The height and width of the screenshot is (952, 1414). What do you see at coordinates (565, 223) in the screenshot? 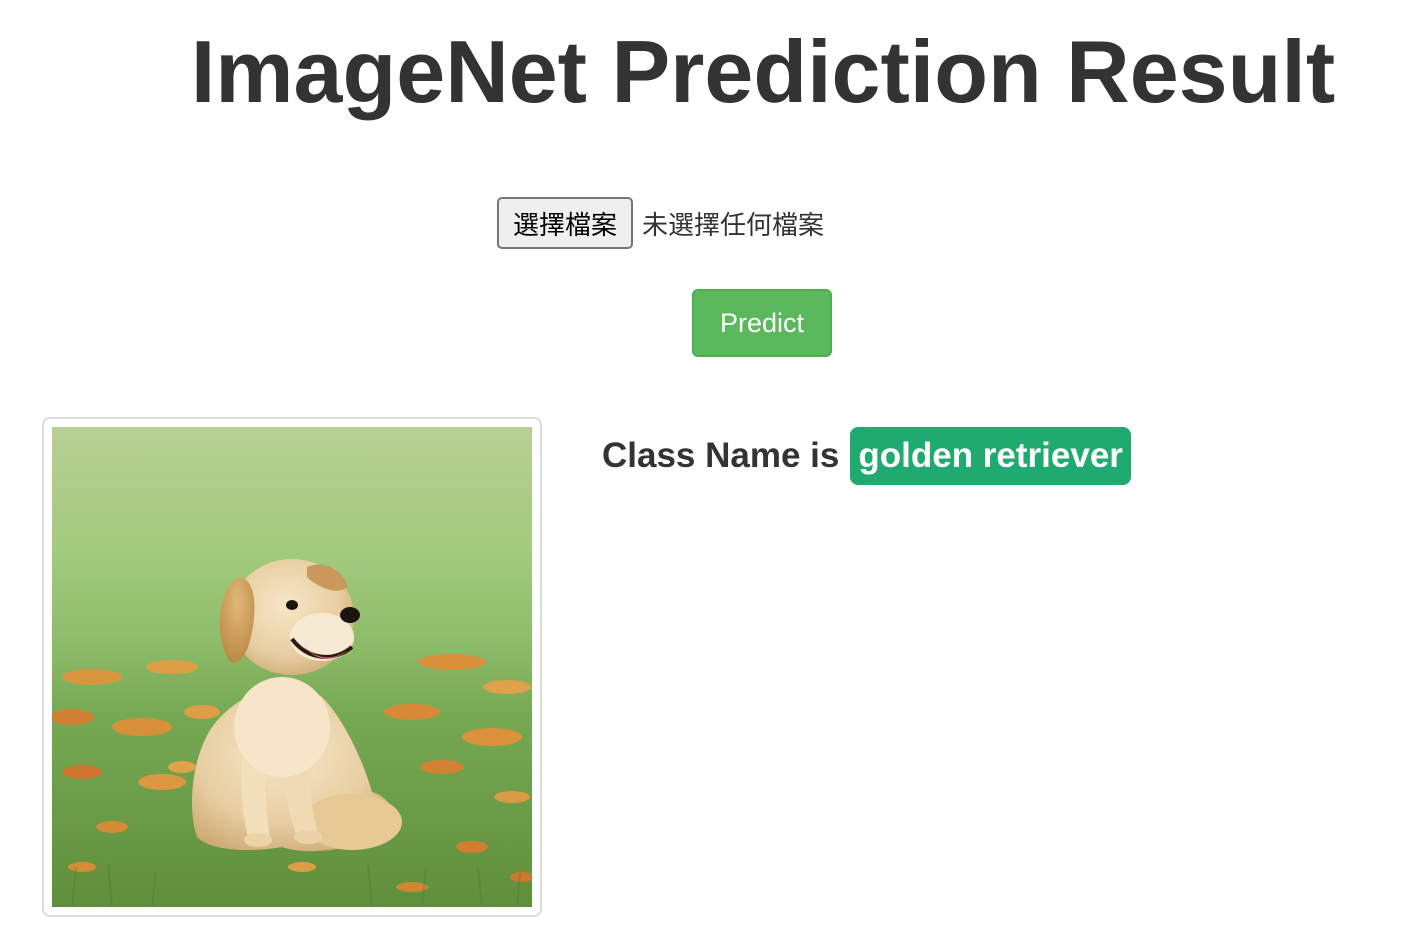
I see `choose-file-button: 選擇檔案` at bounding box center [565, 223].